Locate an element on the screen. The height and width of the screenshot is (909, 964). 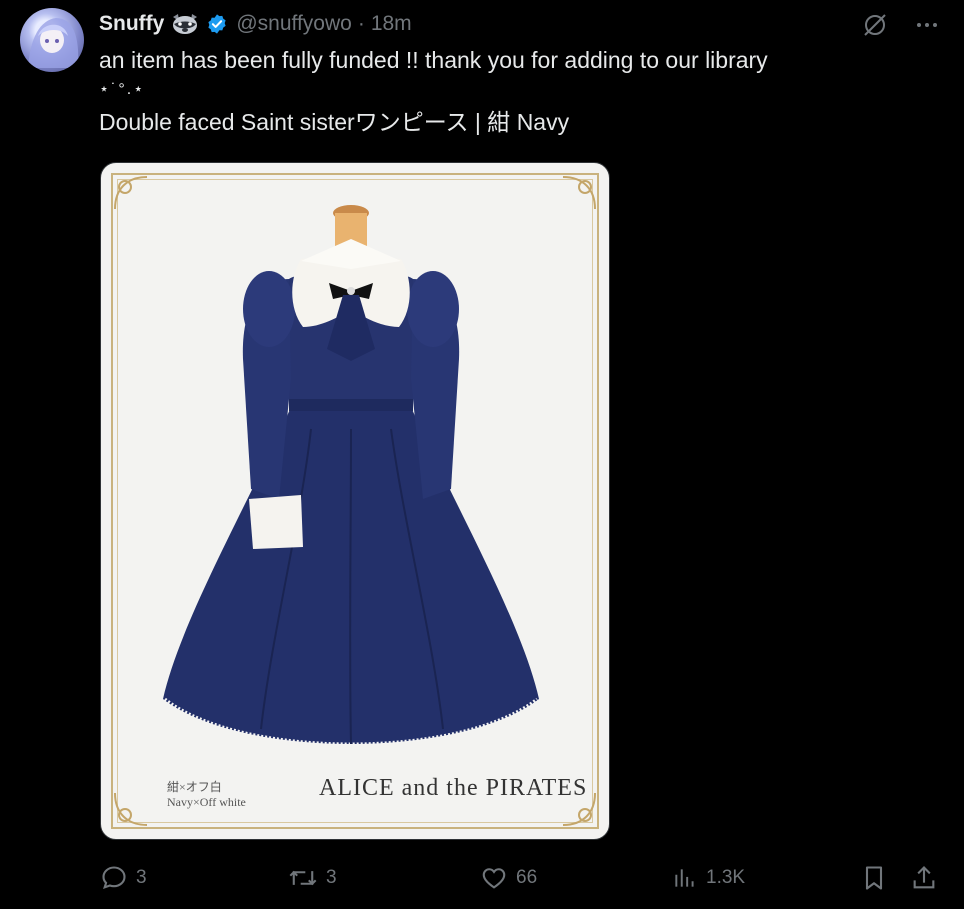
timestamp: 18m is located at coordinates (391, 24).